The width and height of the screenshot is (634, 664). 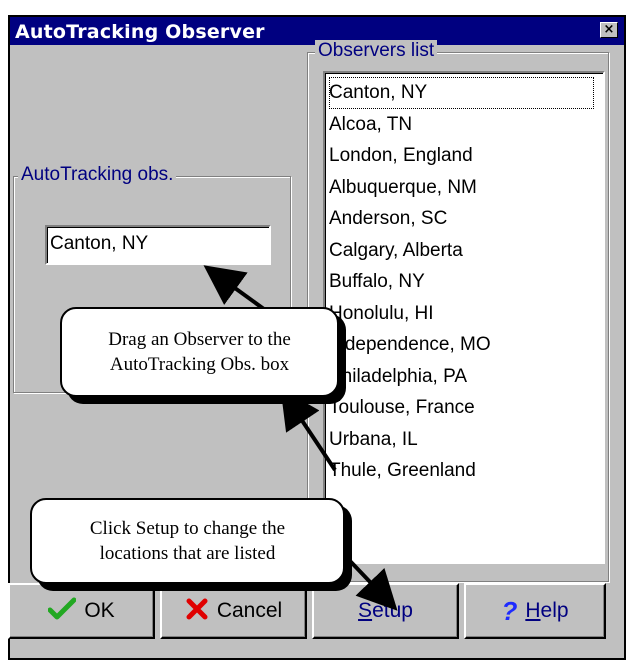 I want to click on ok-button: OK, so click(x=81, y=611).